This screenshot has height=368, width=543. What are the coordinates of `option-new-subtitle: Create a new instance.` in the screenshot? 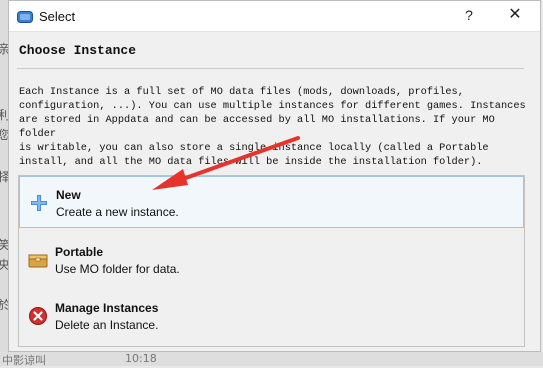 It's located at (117, 212).